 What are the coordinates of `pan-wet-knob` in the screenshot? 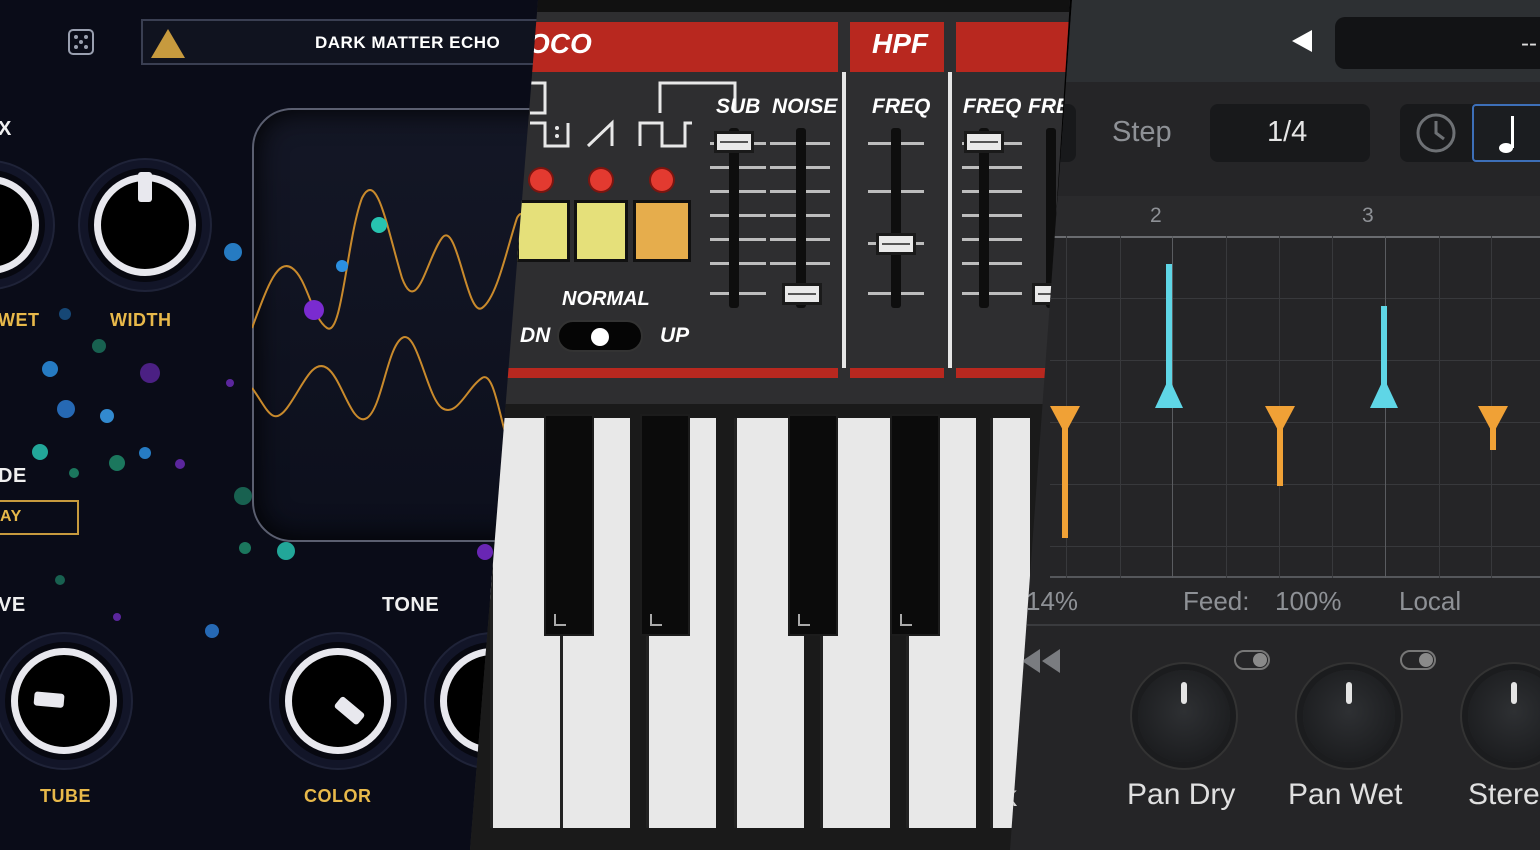 It's located at (1349, 716).